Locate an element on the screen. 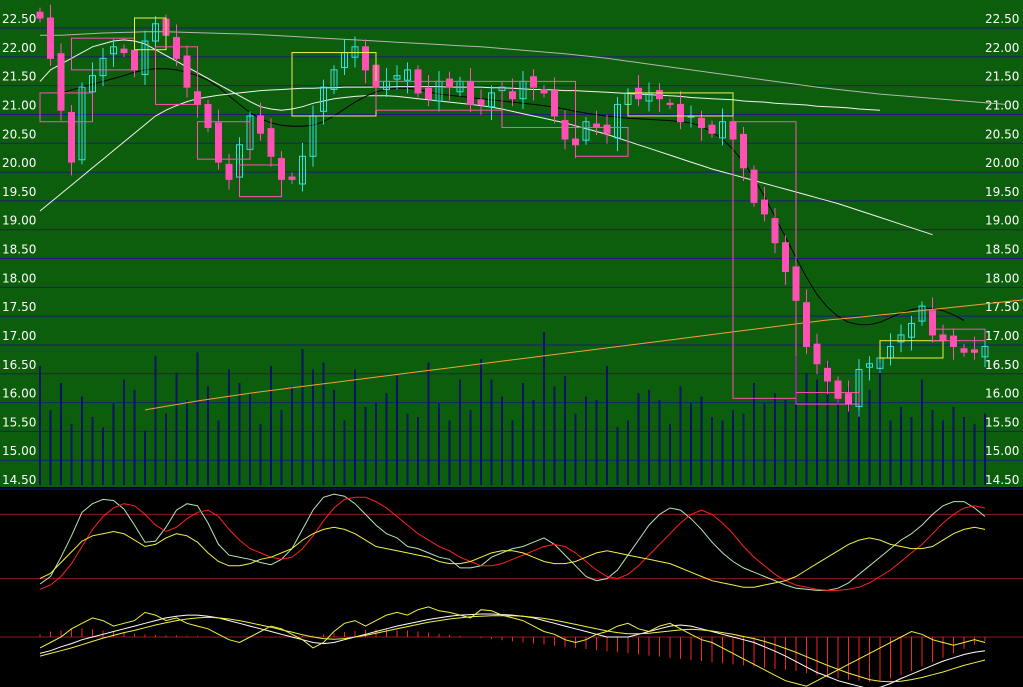 This screenshot has height=687, width=1023. y-tick-label-left: 16.50 is located at coordinates (19, 365).